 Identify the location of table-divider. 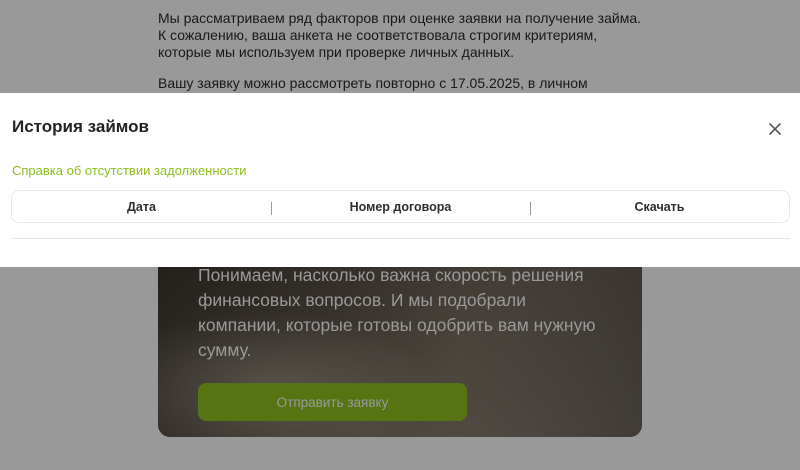
(400, 238).